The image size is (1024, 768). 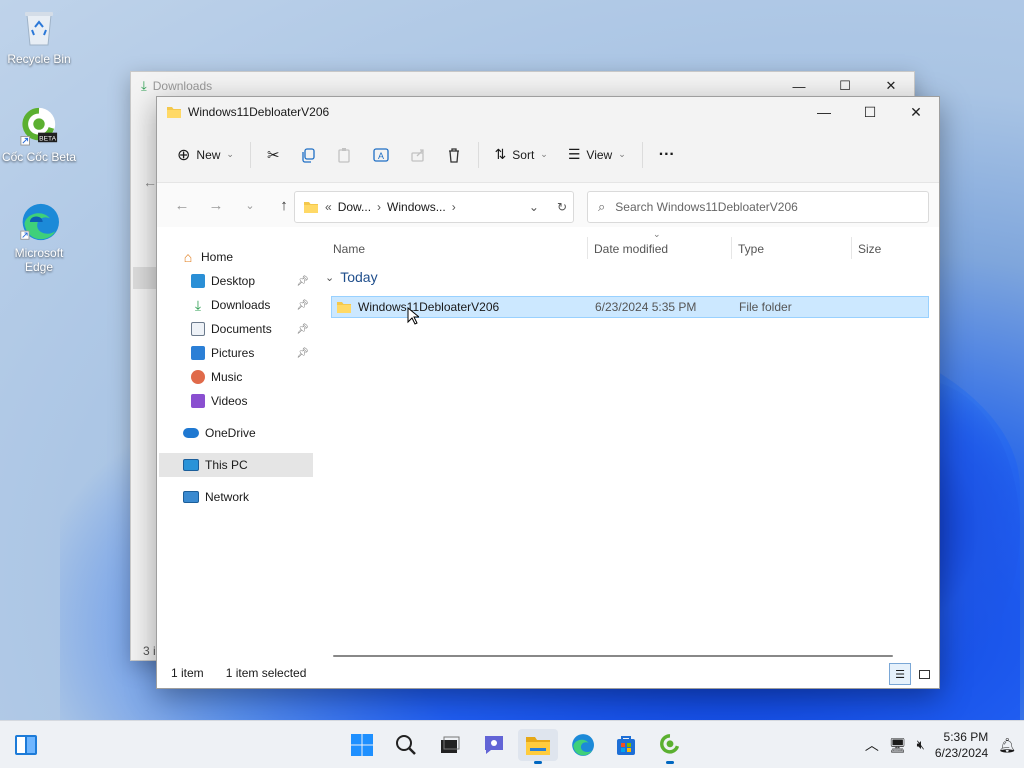 What do you see at coordinates (898, 745) in the screenshot?
I see `network-icon: 🖥︎` at bounding box center [898, 745].